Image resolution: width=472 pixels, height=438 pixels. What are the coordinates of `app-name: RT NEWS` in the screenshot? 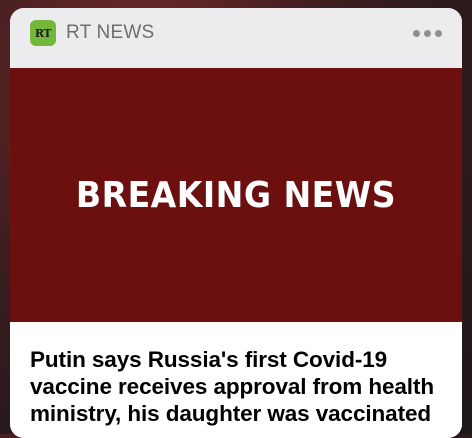 It's located at (110, 32).